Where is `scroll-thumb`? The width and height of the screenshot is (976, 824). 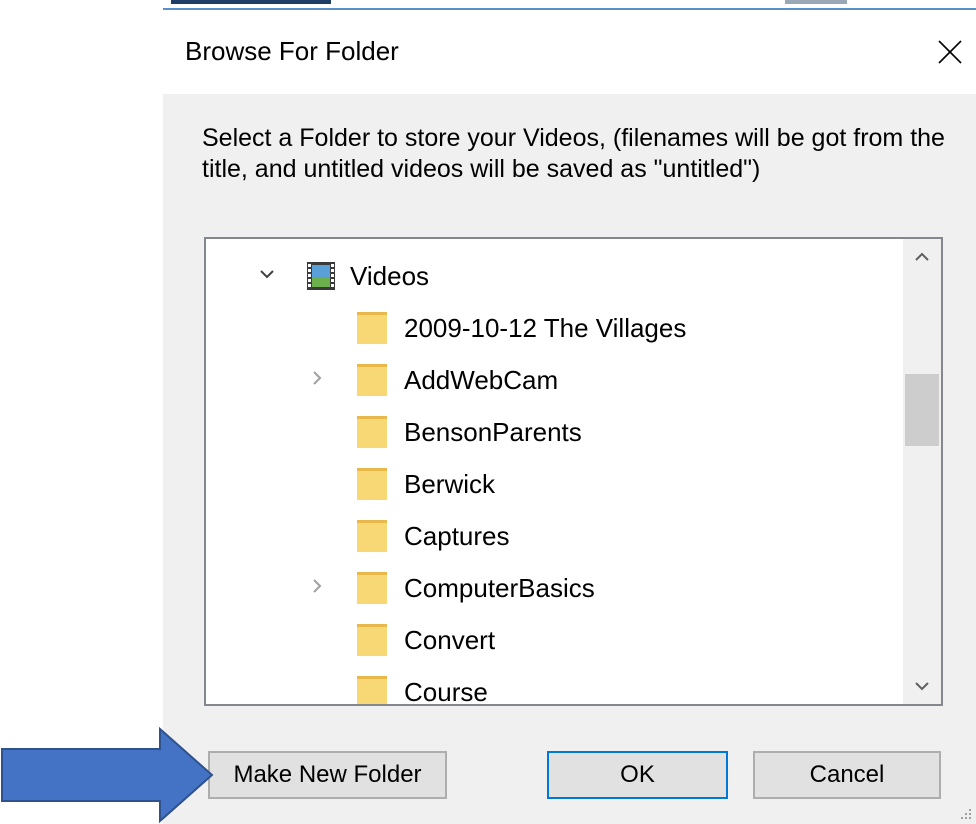
scroll-thumb is located at coordinates (922, 410).